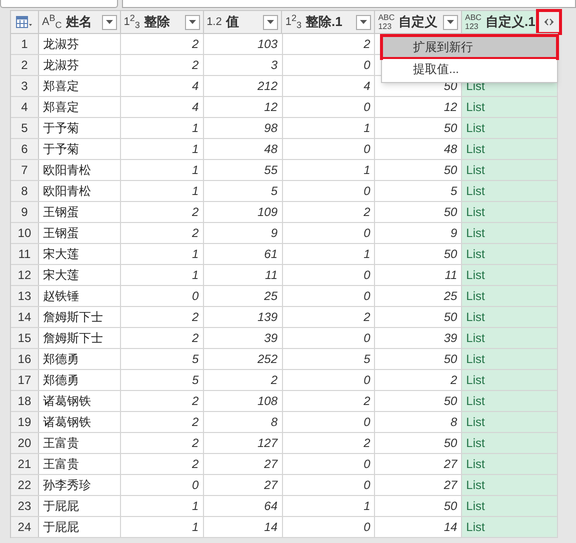 This screenshot has height=543, width=576. What do you see at coordinates (243, 296) in the screenshot?
I see `table-cell: 25` at bounding box center [243, 296].